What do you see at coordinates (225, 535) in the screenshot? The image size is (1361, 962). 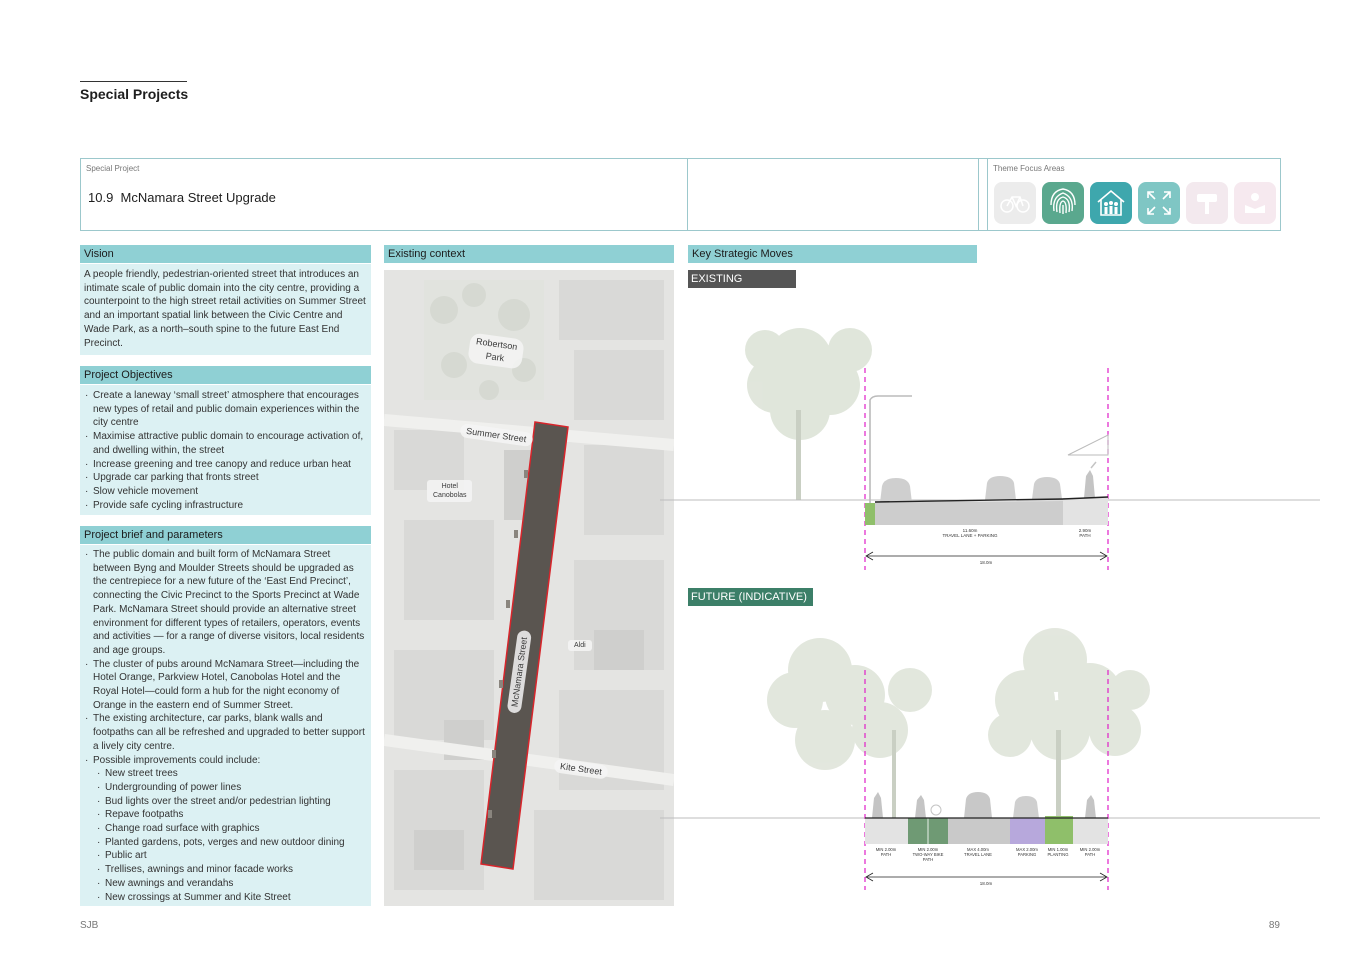 I see `brief-heading: Project brief and parameters` at bounding box center [225, 535].